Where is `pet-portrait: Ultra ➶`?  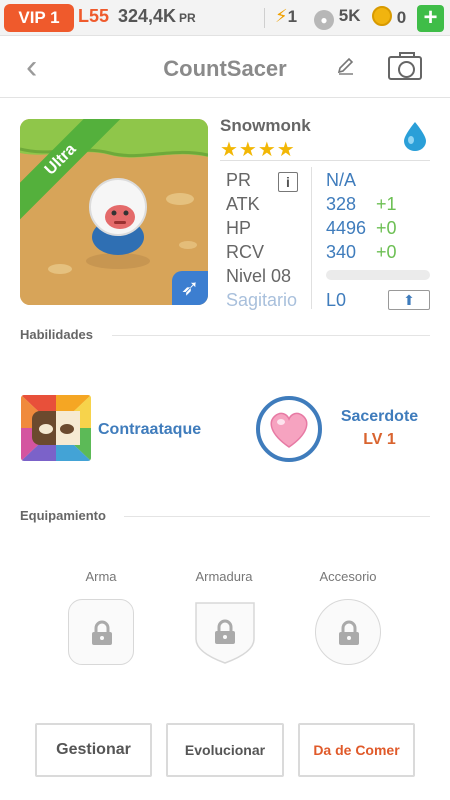 pet-portrait: Ultra ➶ is located at coordinates (114, 212).